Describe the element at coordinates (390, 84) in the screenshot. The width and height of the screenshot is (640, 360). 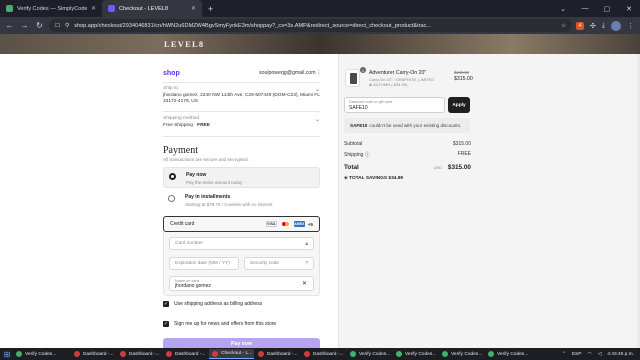
I see `product-discount-text: AUTUMN (-$34.99)` at that location.